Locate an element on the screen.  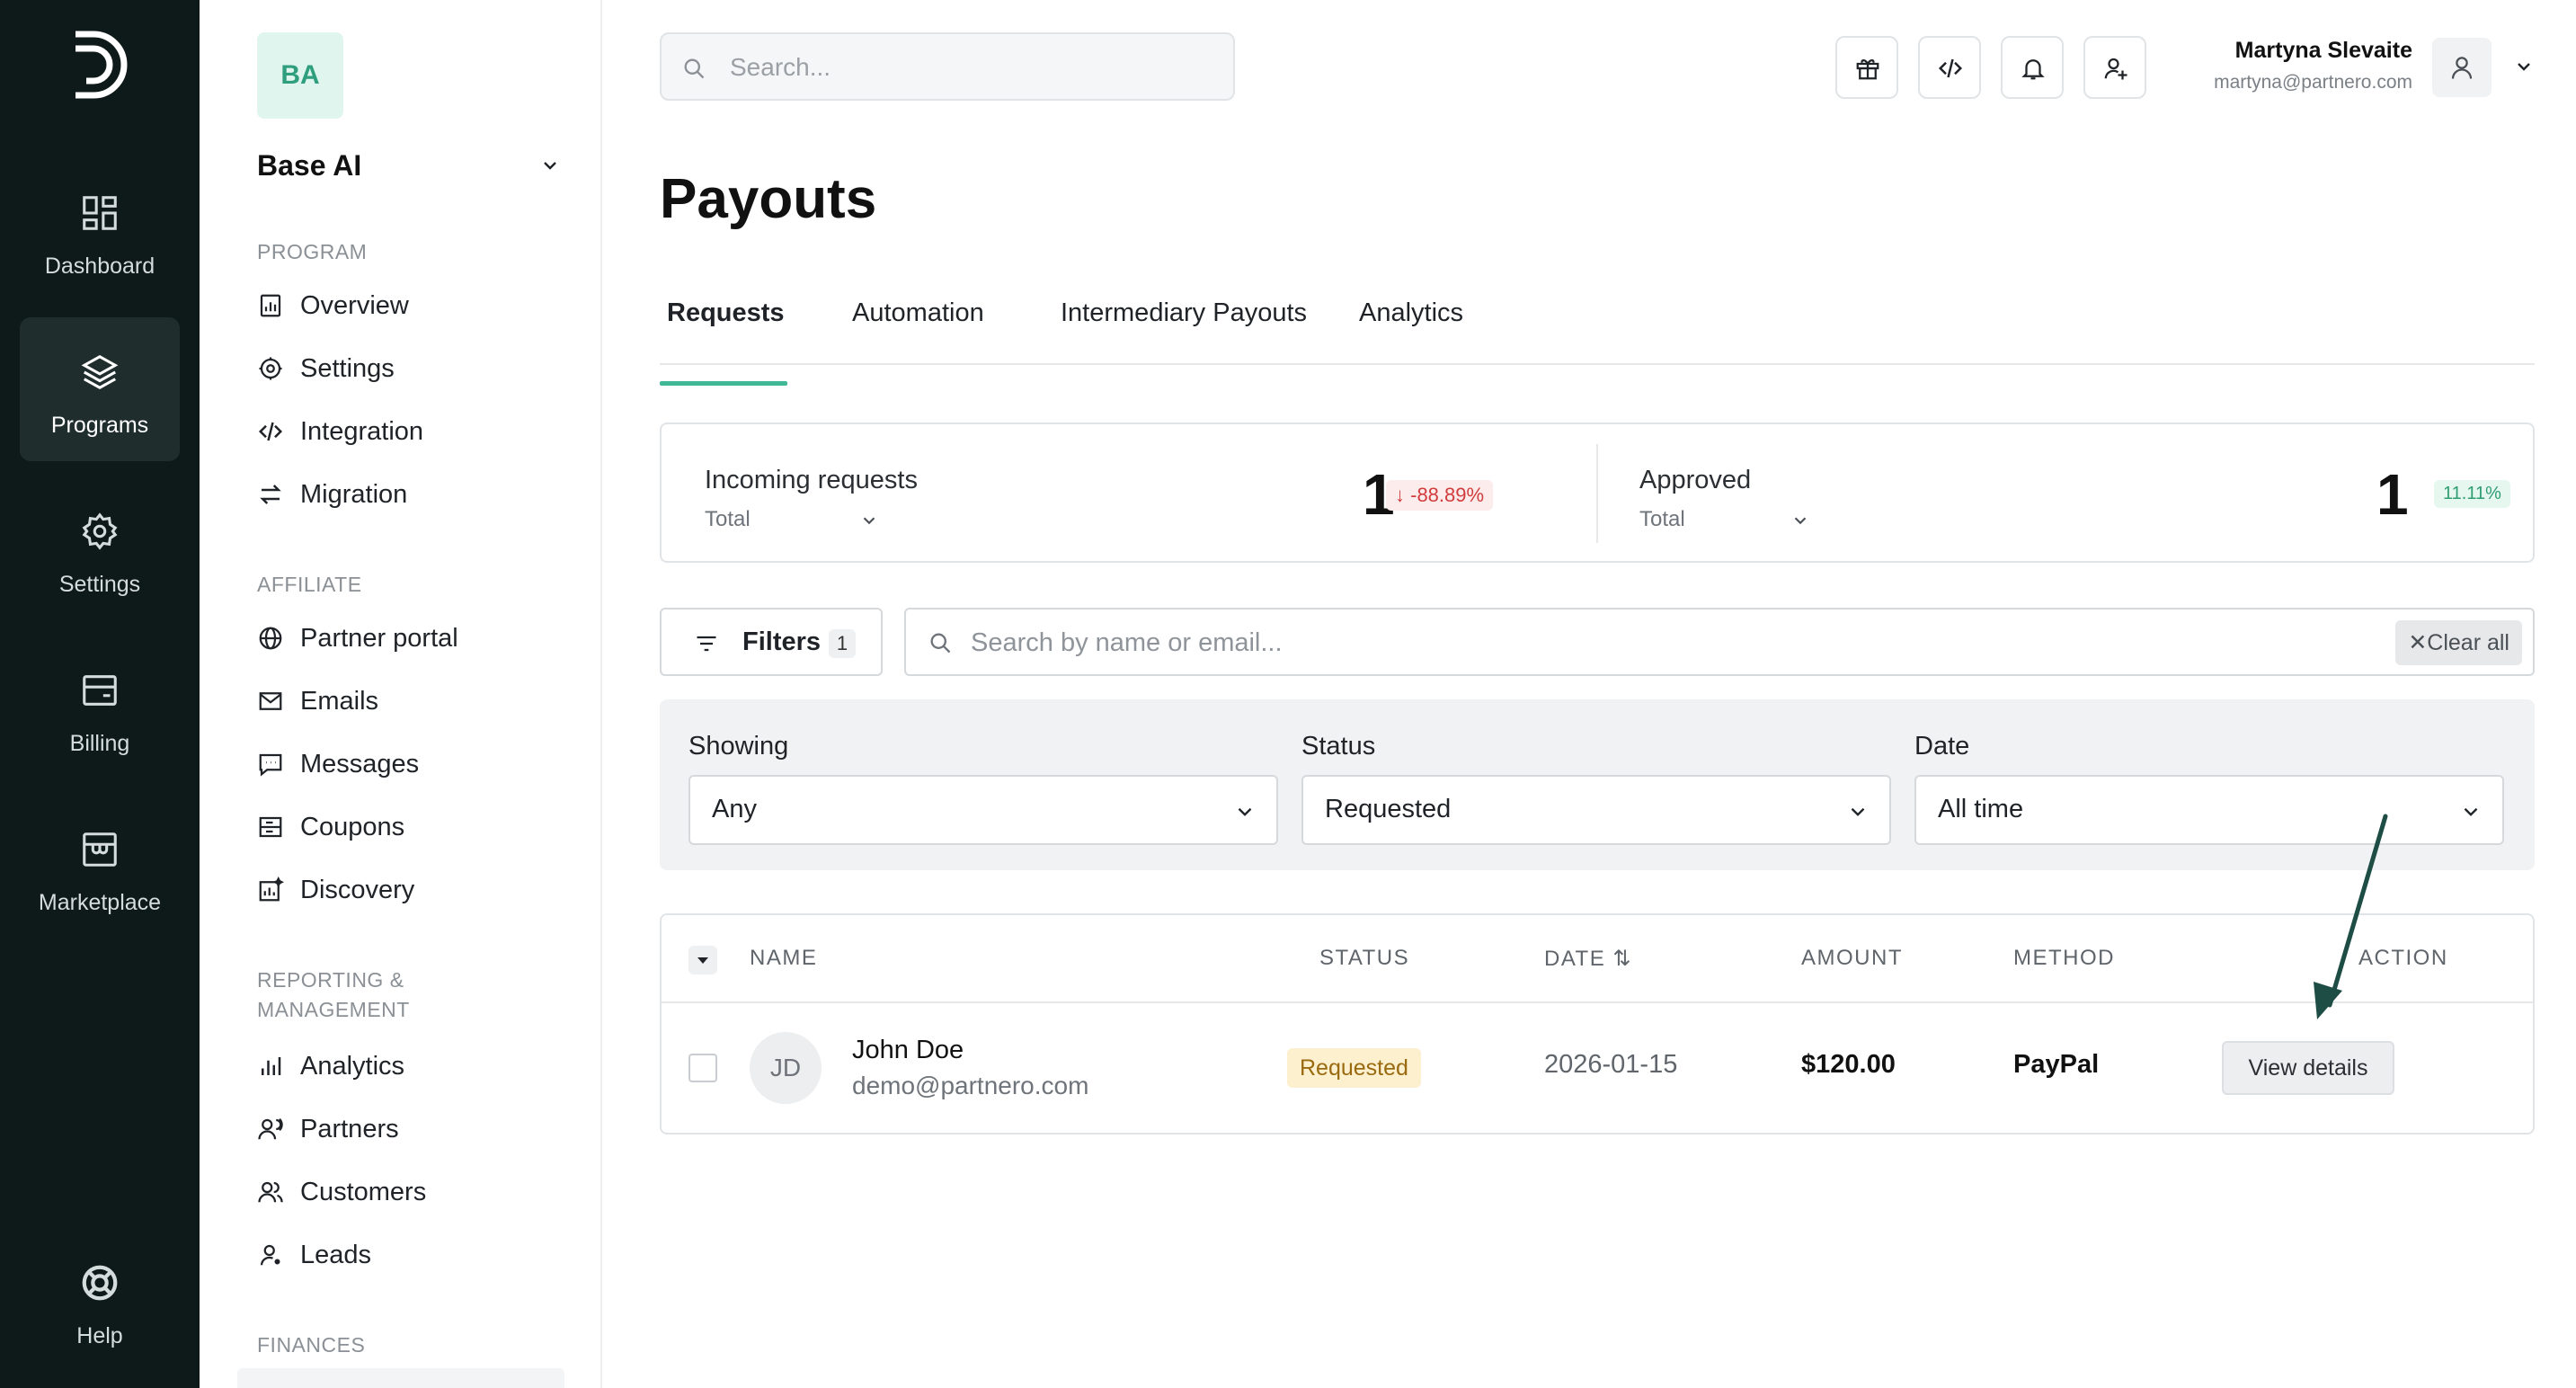
sidebar-item-leads: Leads is located at coordinates (314, 1255).